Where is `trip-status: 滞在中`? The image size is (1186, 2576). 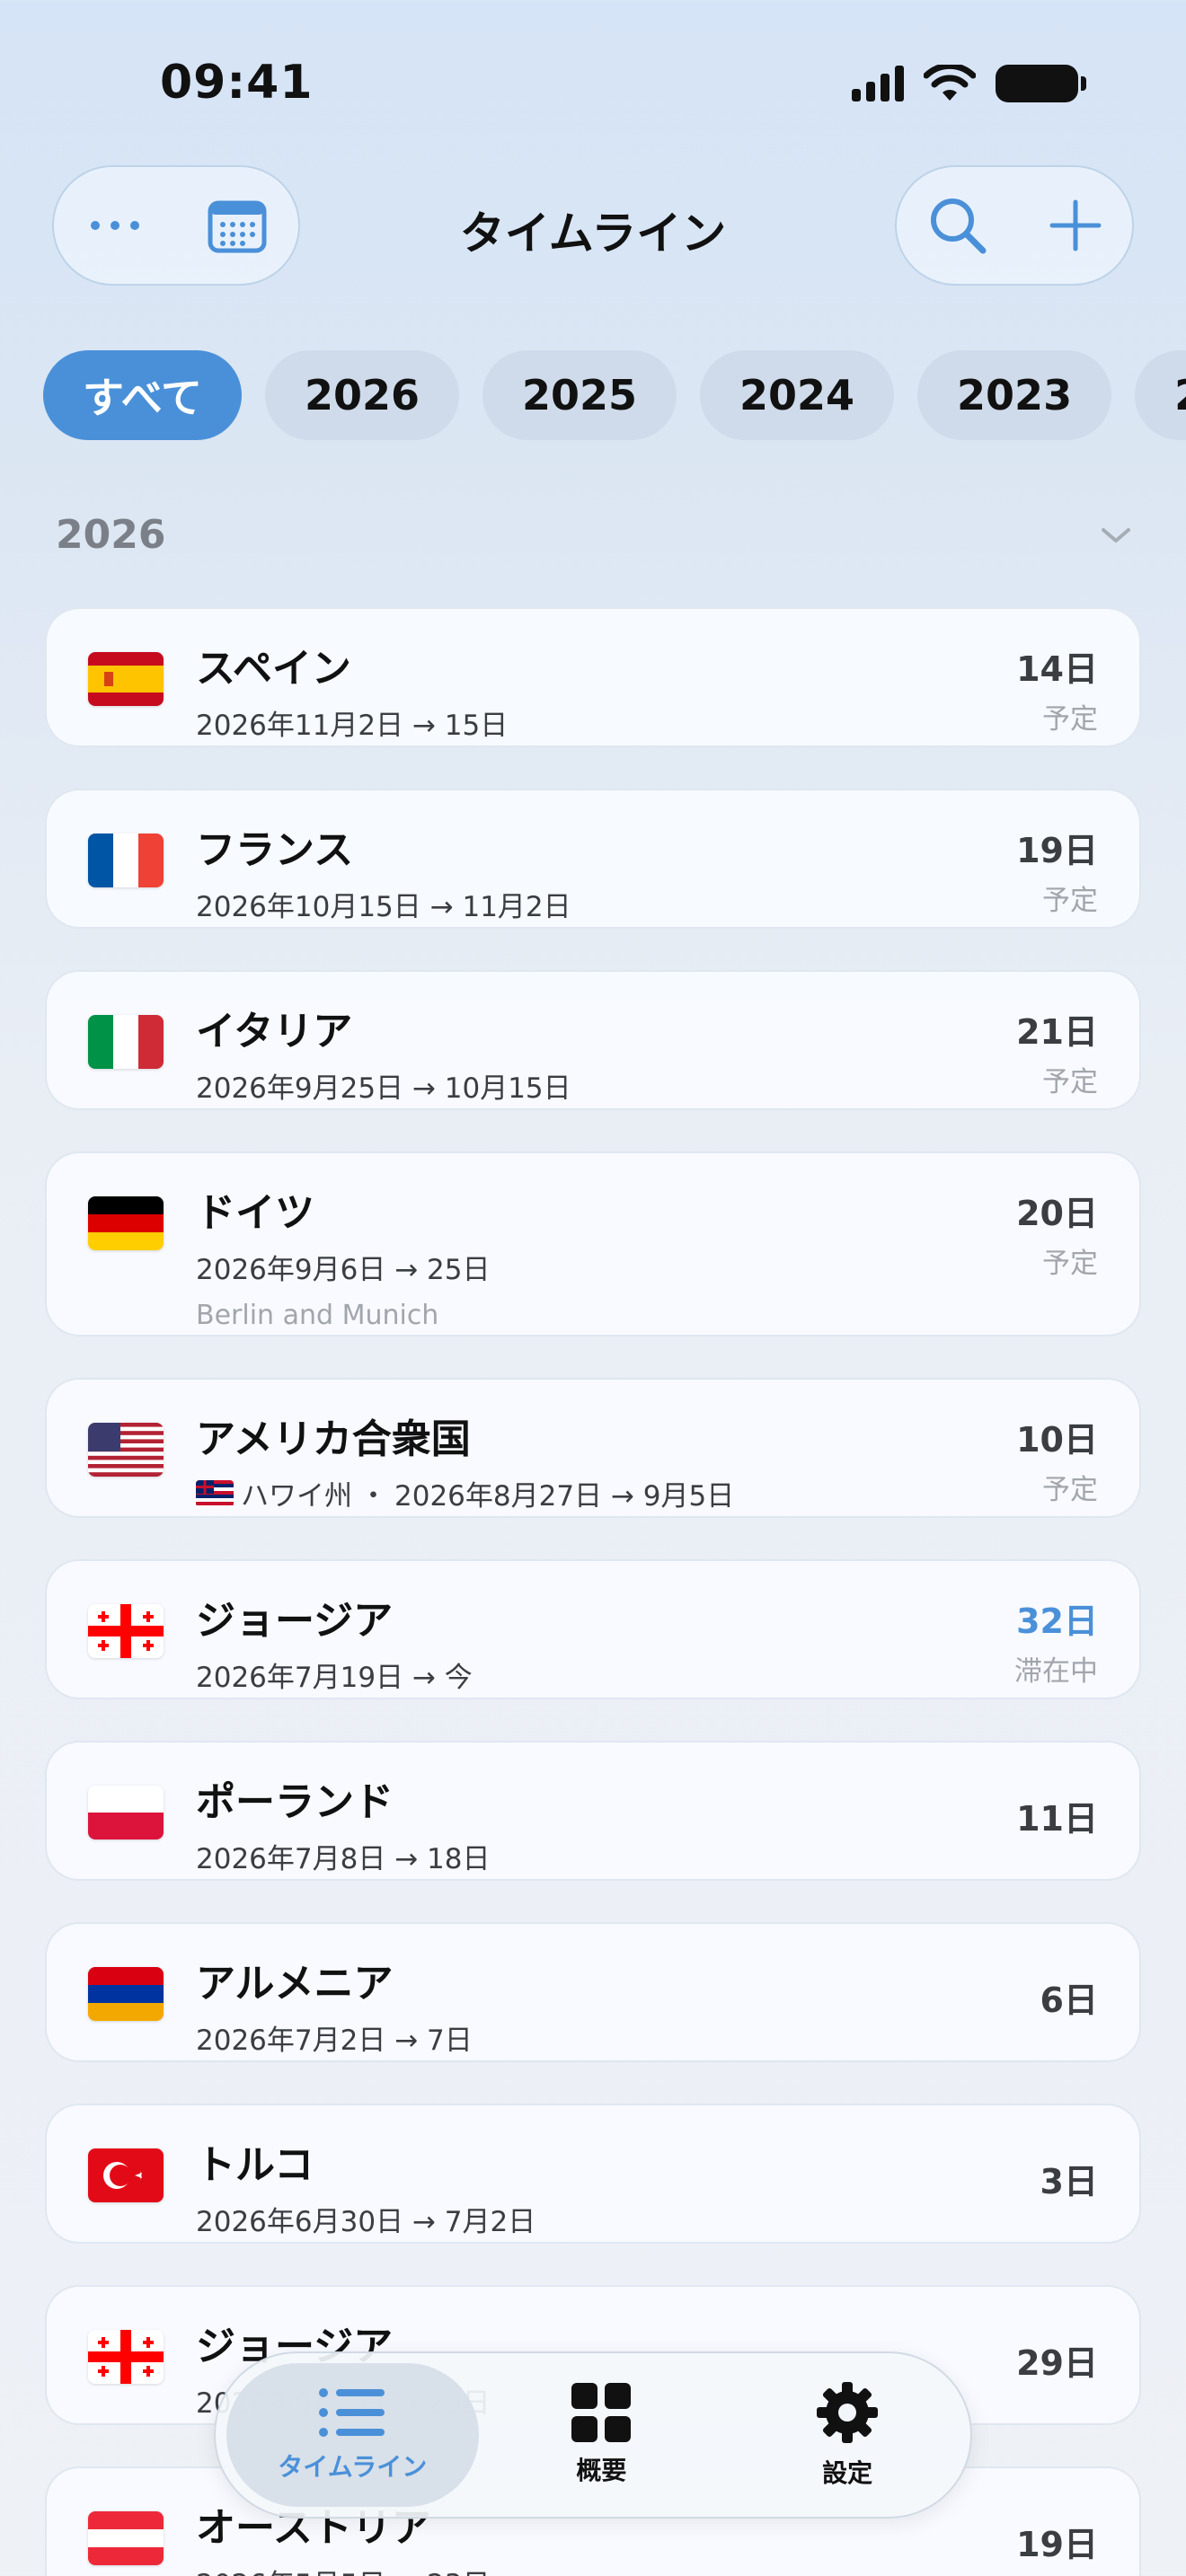
trip-status: 滞在中 is located at coordinates (1056, 1671).